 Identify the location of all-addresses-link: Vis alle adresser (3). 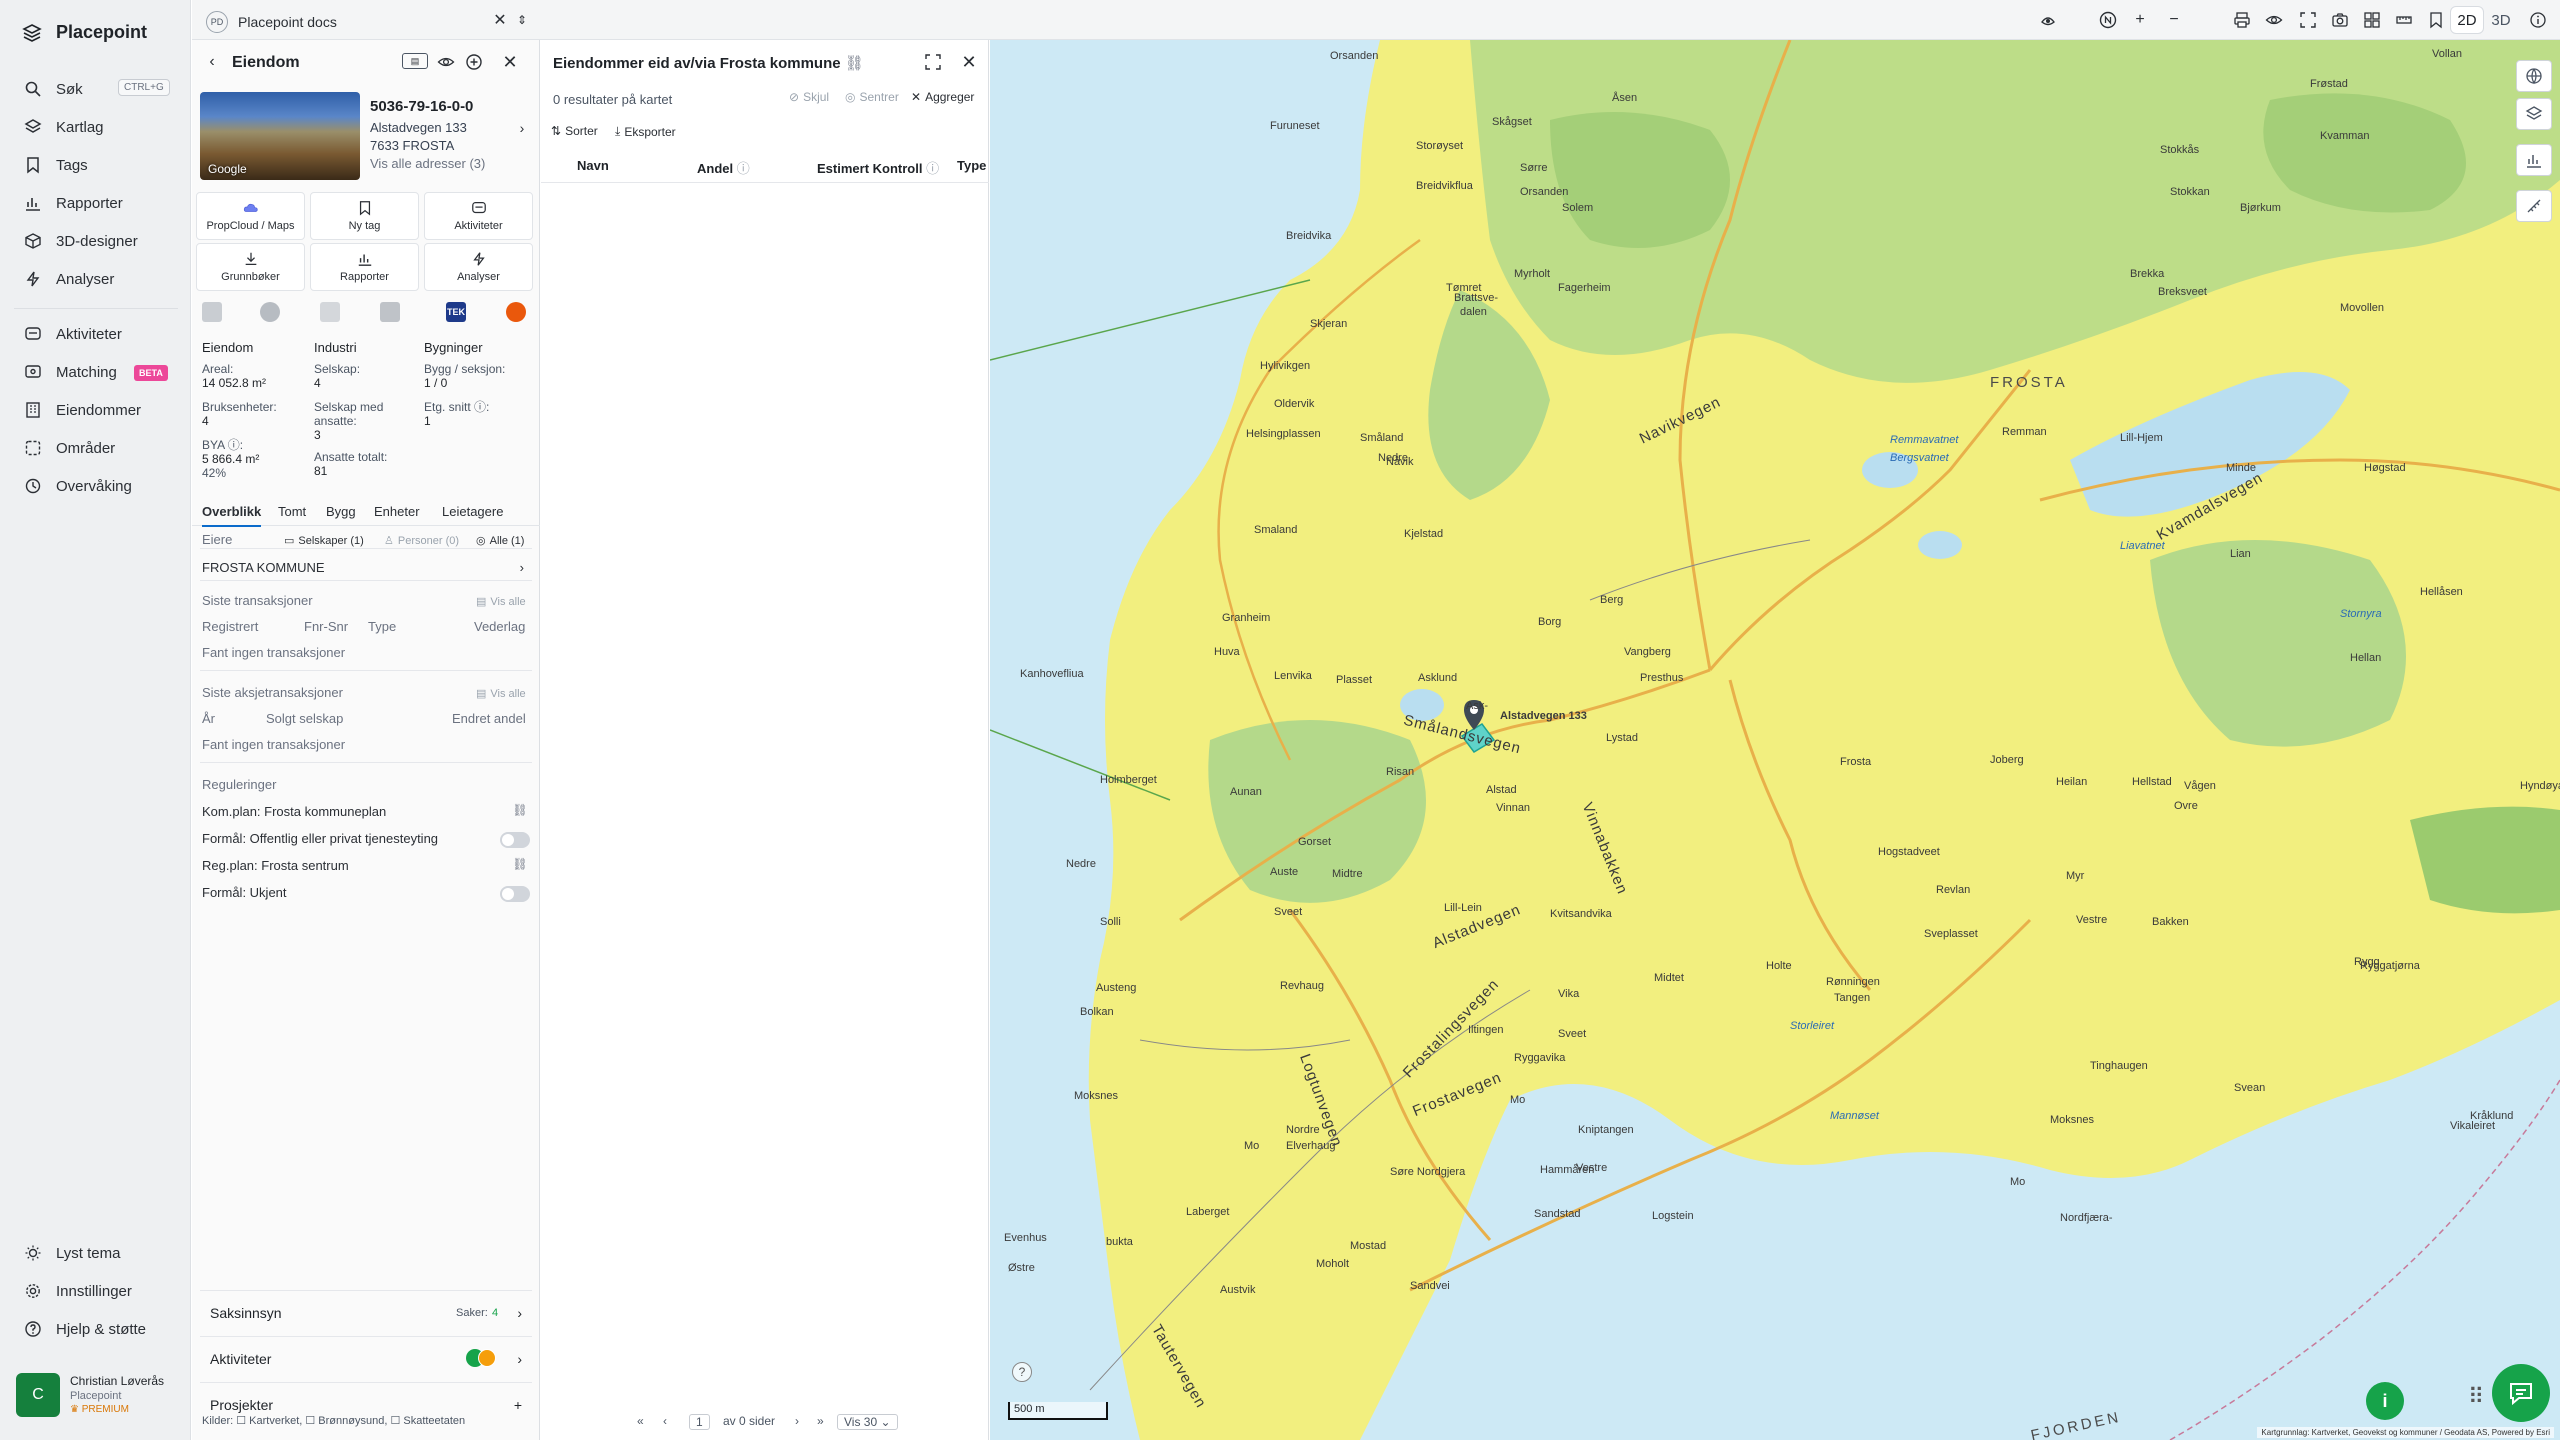
(427, 163).